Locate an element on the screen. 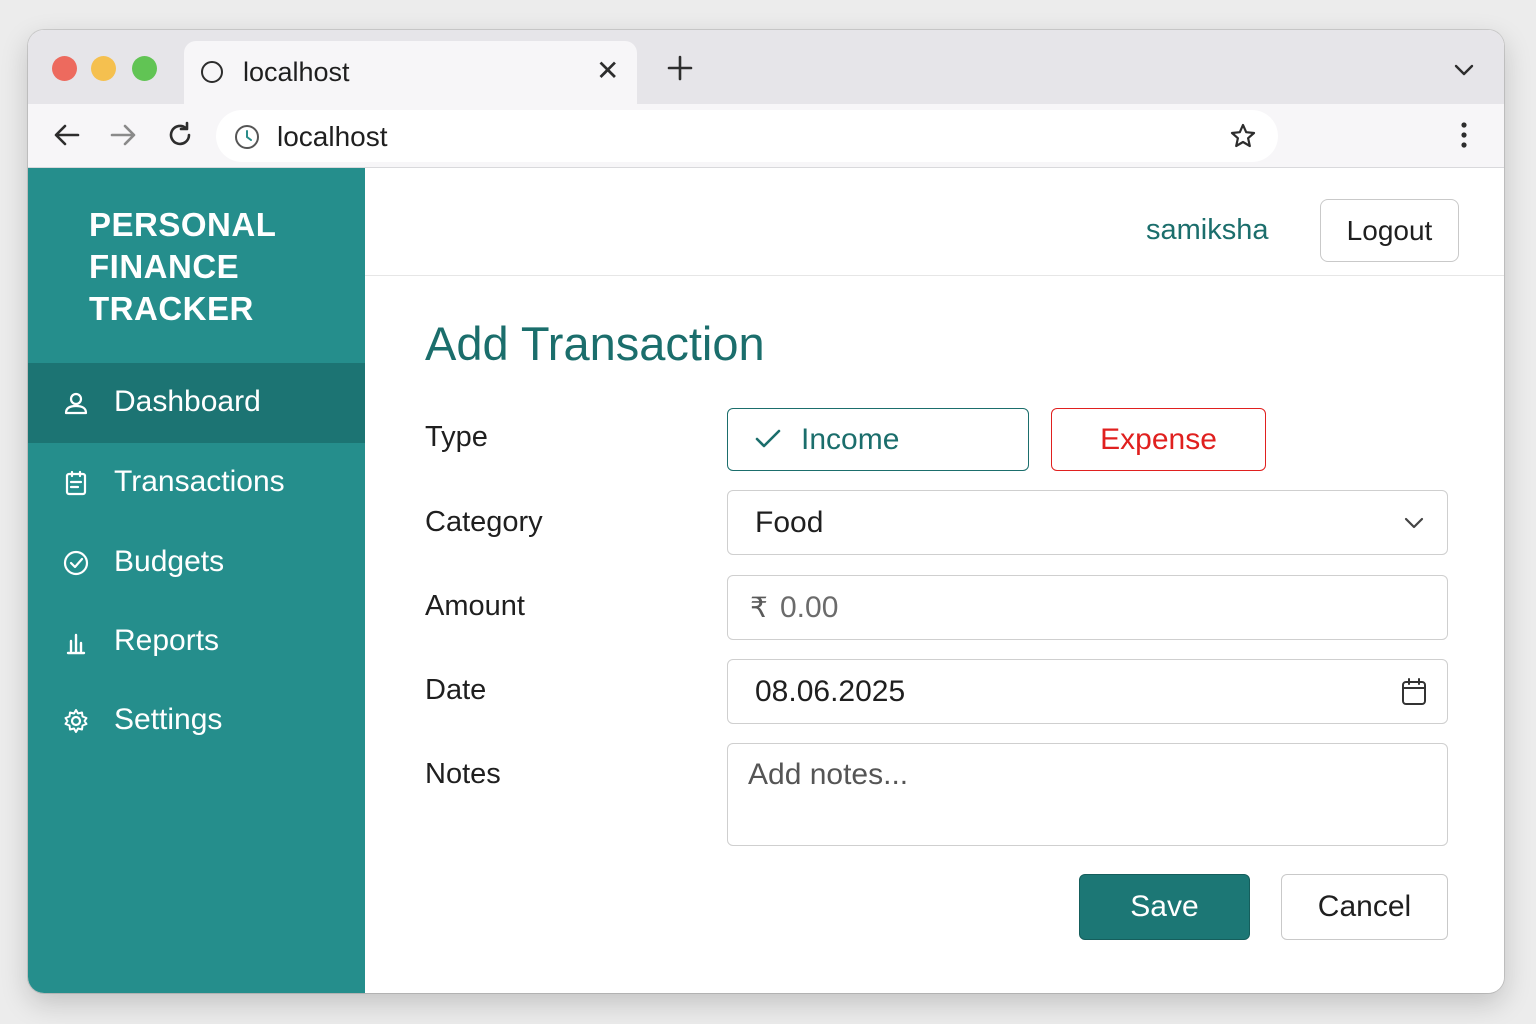  app-brand: PERSONAL FINANCE TRACKER is located at coordinates (209, 267).